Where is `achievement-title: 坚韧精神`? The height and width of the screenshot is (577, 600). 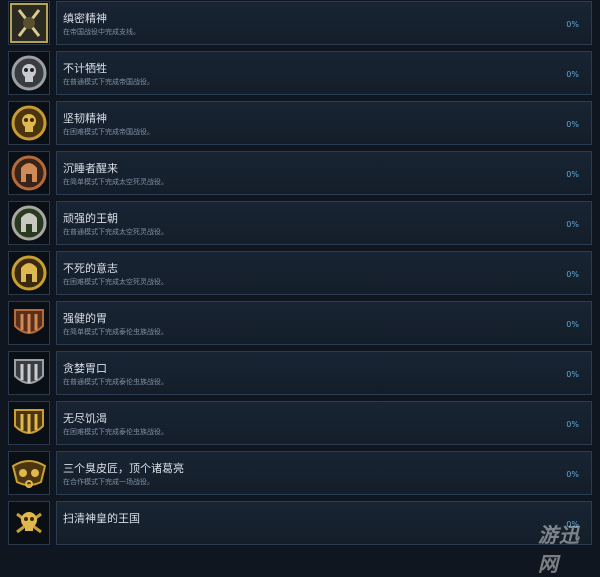 achievement-title: 坚韧精神 is located at coordinates (85, 118).